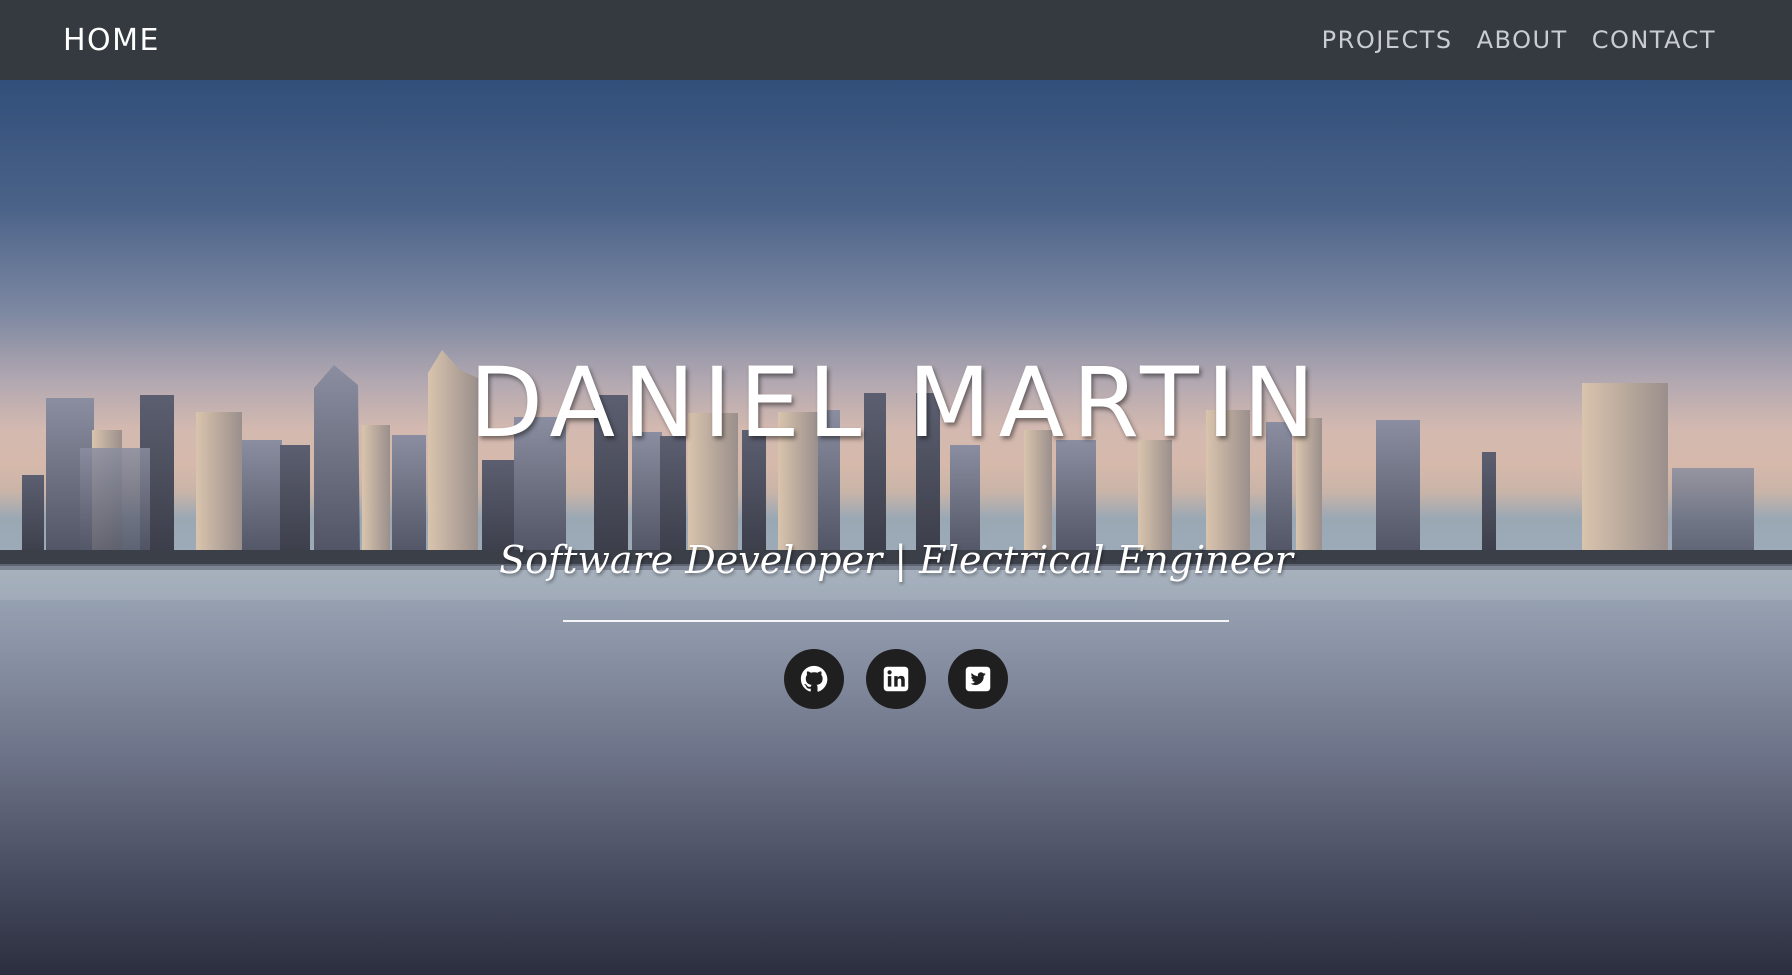 The image size is (1792, 975). Describe the element at coordinates (896, 40) in the screenshot. I see `navbar: HOME PROJECTS ABOUT CONTACT` at that location.